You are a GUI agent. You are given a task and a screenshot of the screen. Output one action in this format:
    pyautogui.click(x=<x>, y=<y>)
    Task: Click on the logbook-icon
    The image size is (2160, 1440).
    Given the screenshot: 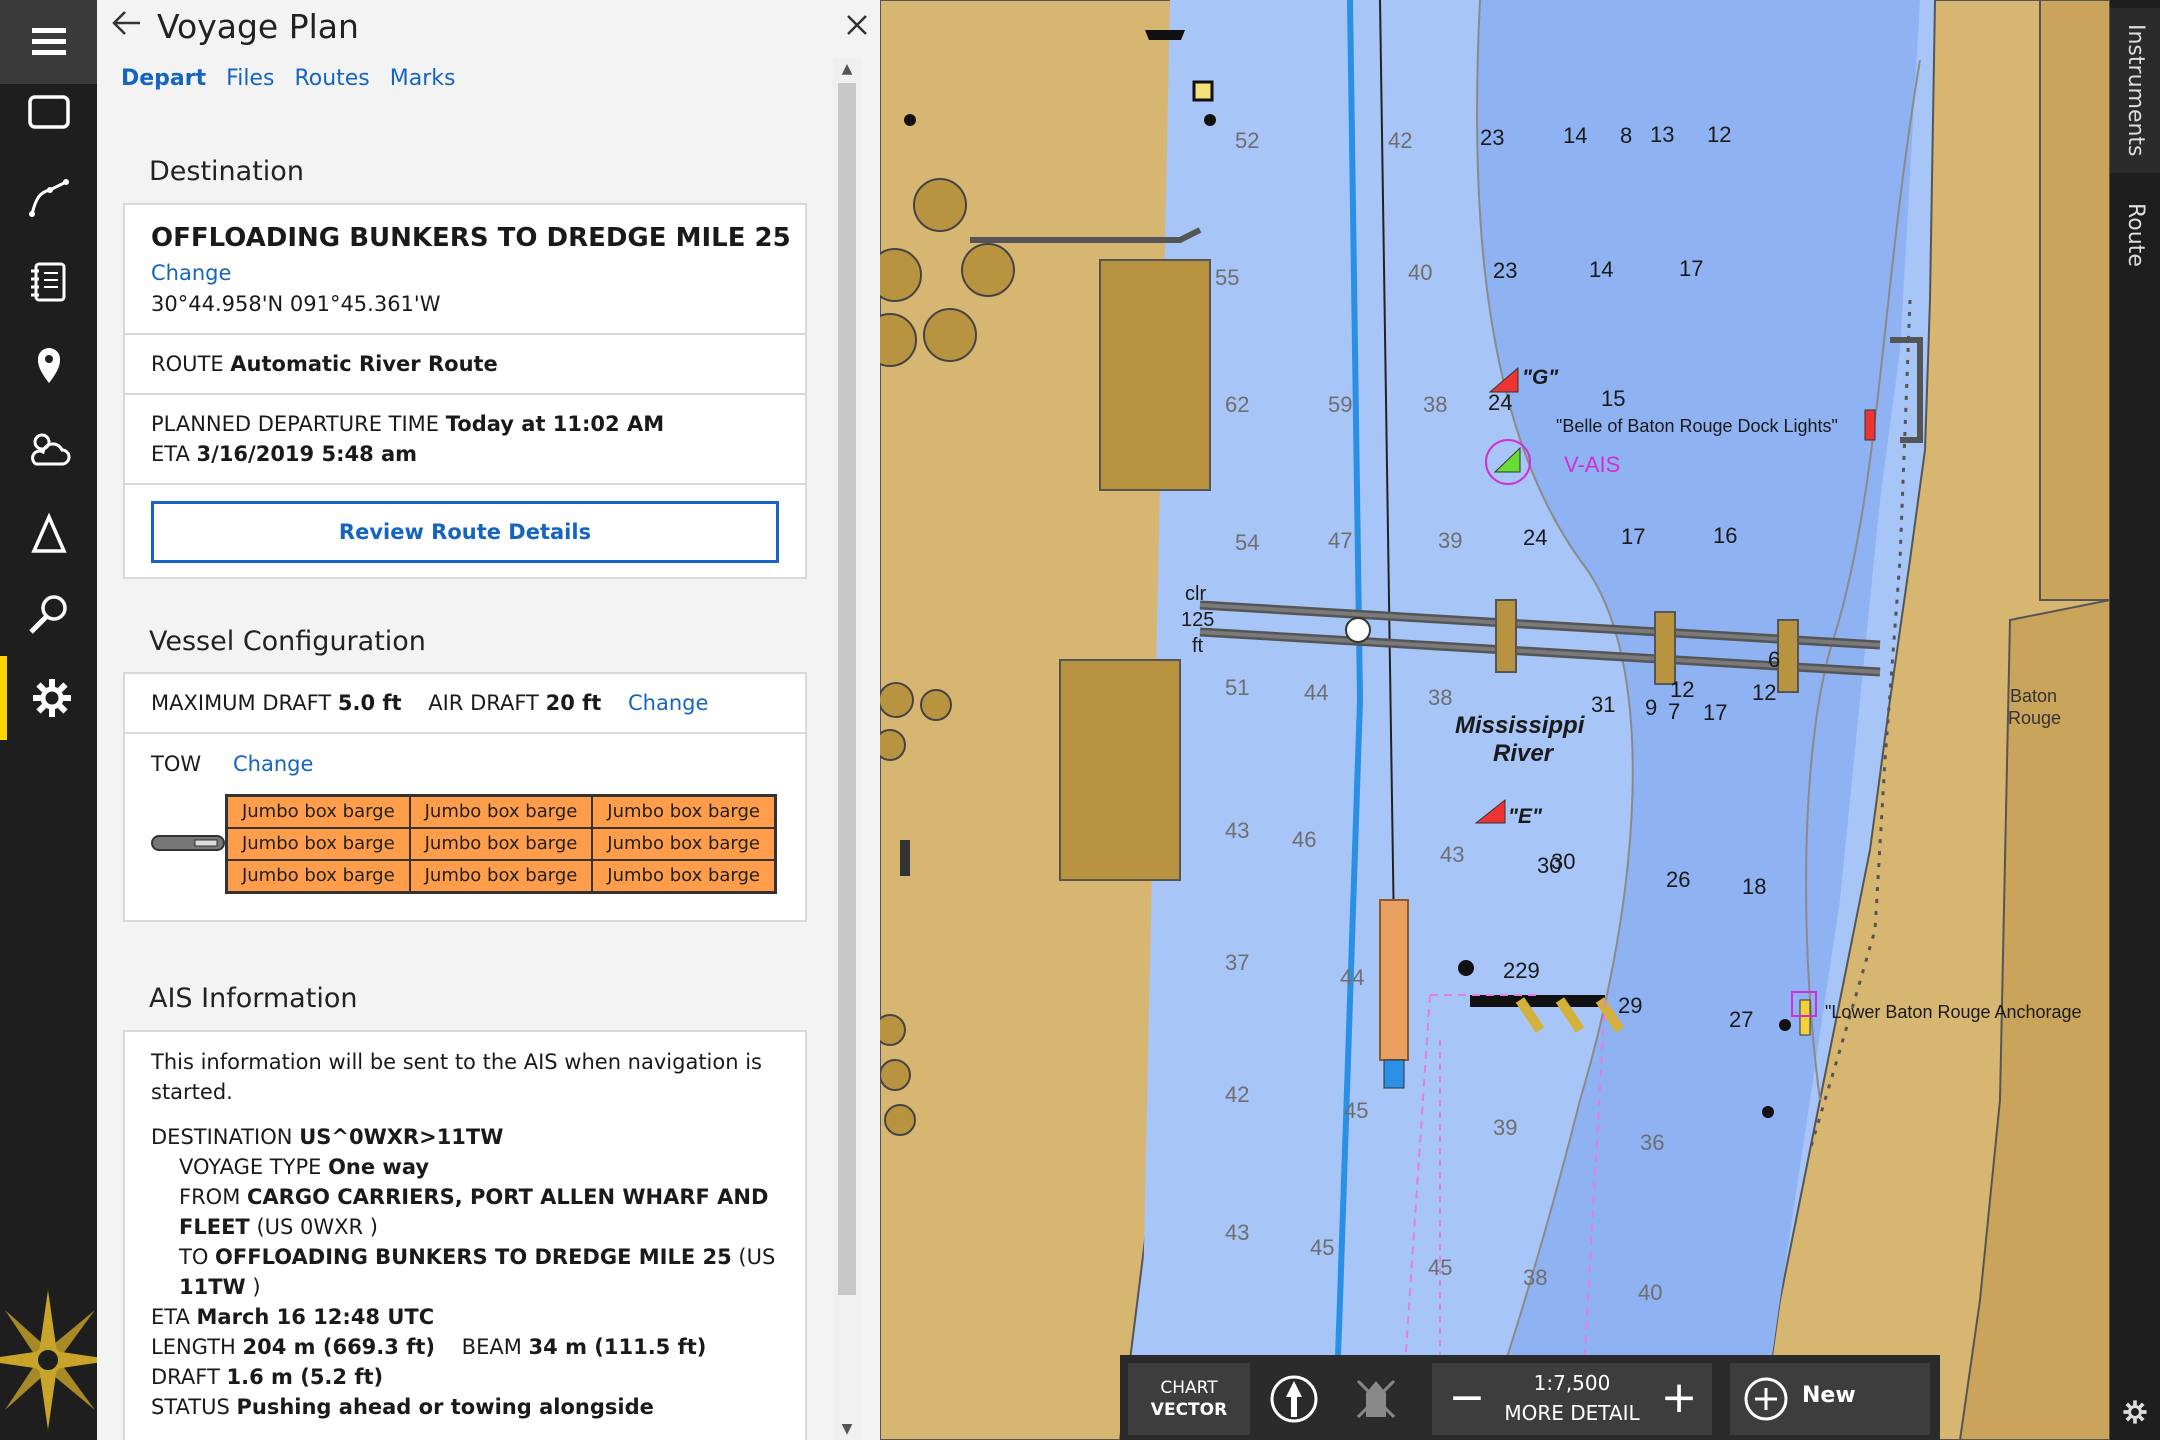 What is the action you would take?
    pyautogui.click(x=48, y=282)
    